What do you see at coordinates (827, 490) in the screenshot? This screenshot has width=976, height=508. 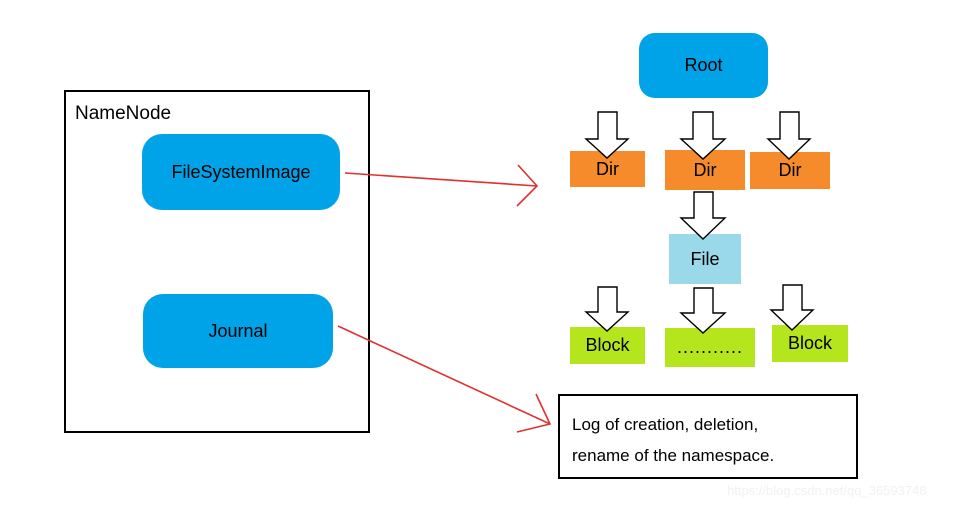 I see `watermark-text: https://blog.csdn.net/qq_36593748` at bounding box center [827, 490].